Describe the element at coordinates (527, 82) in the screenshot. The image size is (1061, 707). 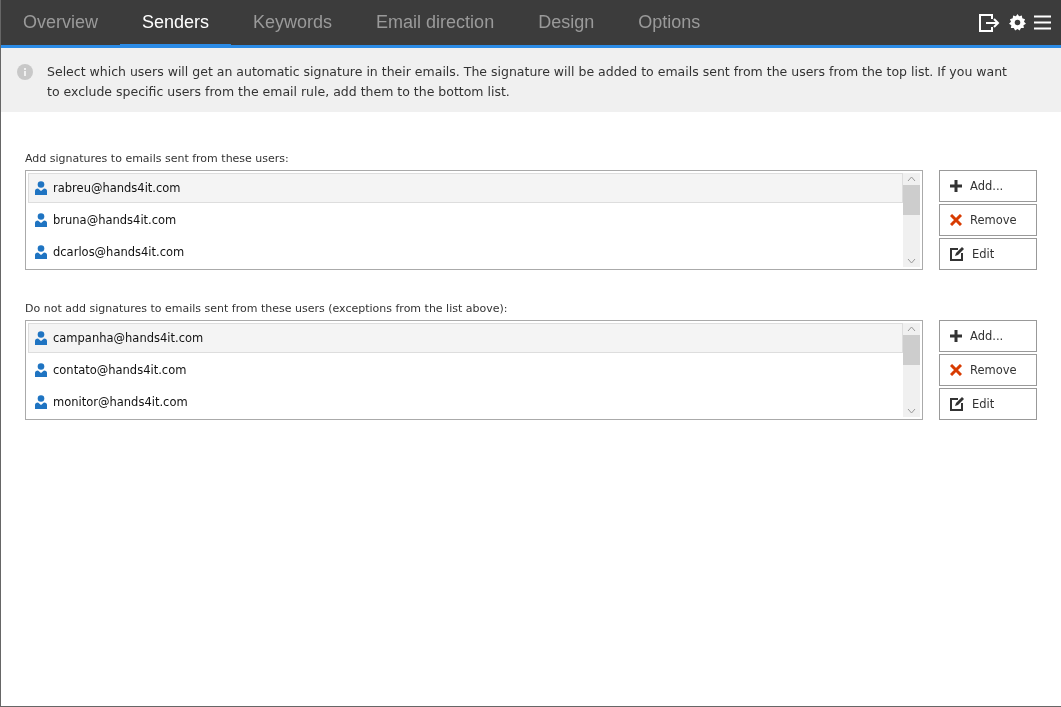
I see `info-text: Select which users will get an automatic signature in their emails. The signature will be added to emails sent from the users from the top list. If you want to exclude specific users from the email rule, add them to the bottom list.` at that location.